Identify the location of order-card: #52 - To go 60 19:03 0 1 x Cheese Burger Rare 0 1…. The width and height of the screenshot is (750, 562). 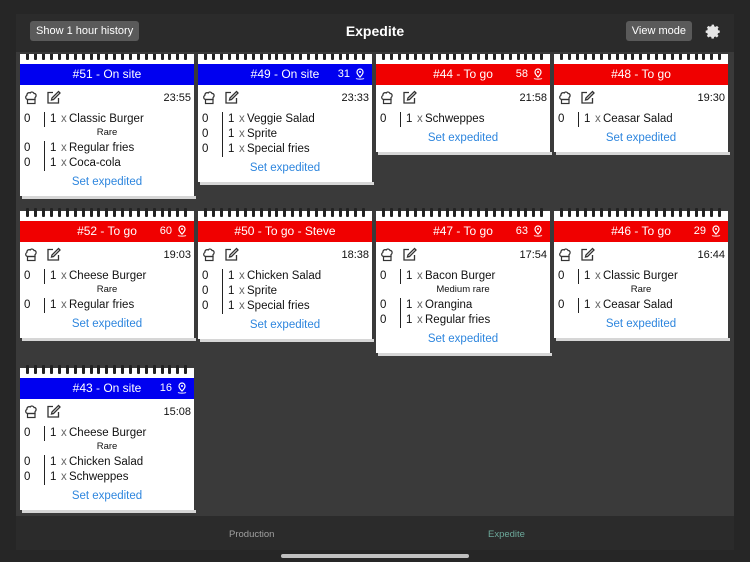
(108, 274).